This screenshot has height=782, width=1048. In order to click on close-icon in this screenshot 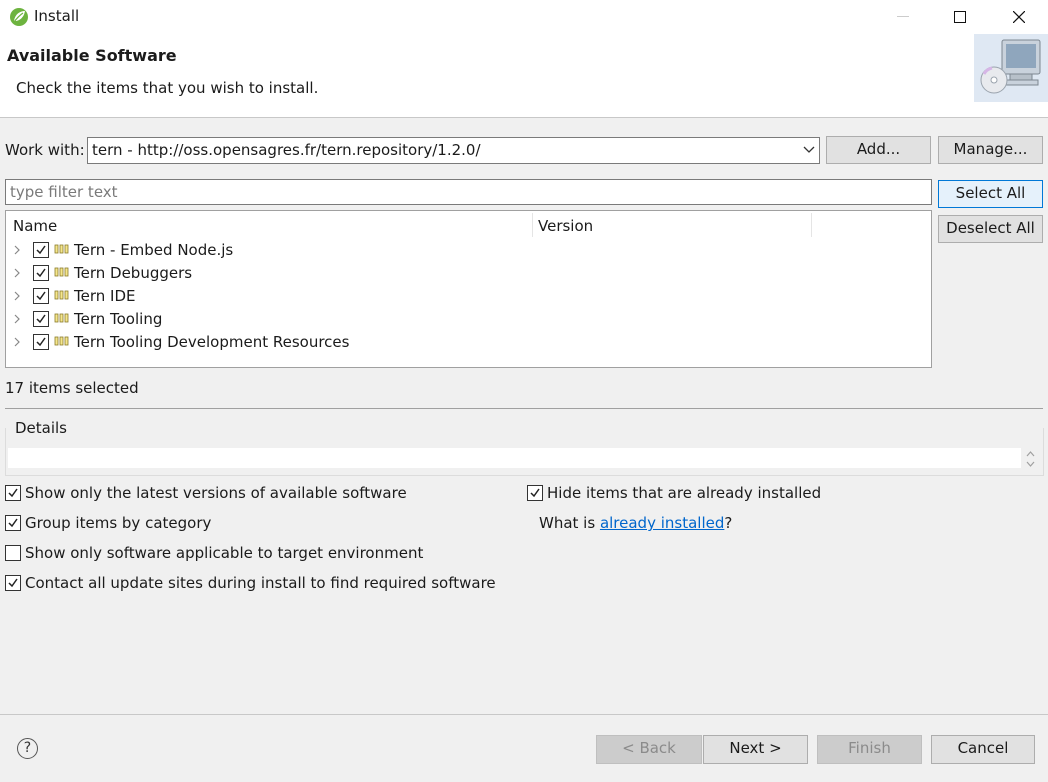, I will do `click(1019, 17)`.